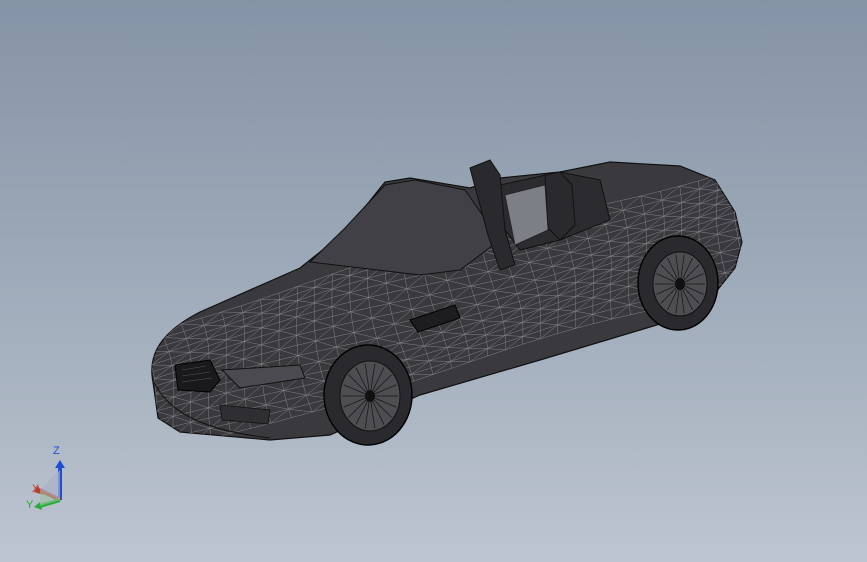 The width and height of the screenshot is (867, 562). What do you see at coordinates (368, 395) in the screenshot?
I see `front-wheel` at bounding box center [368, 395].